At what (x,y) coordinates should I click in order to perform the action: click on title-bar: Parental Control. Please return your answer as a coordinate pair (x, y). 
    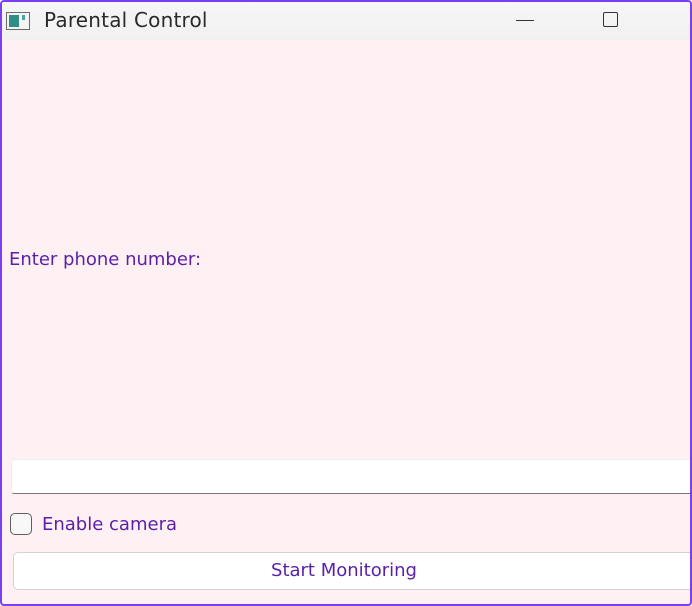
    Looking at the image, I should click on (346, 21).